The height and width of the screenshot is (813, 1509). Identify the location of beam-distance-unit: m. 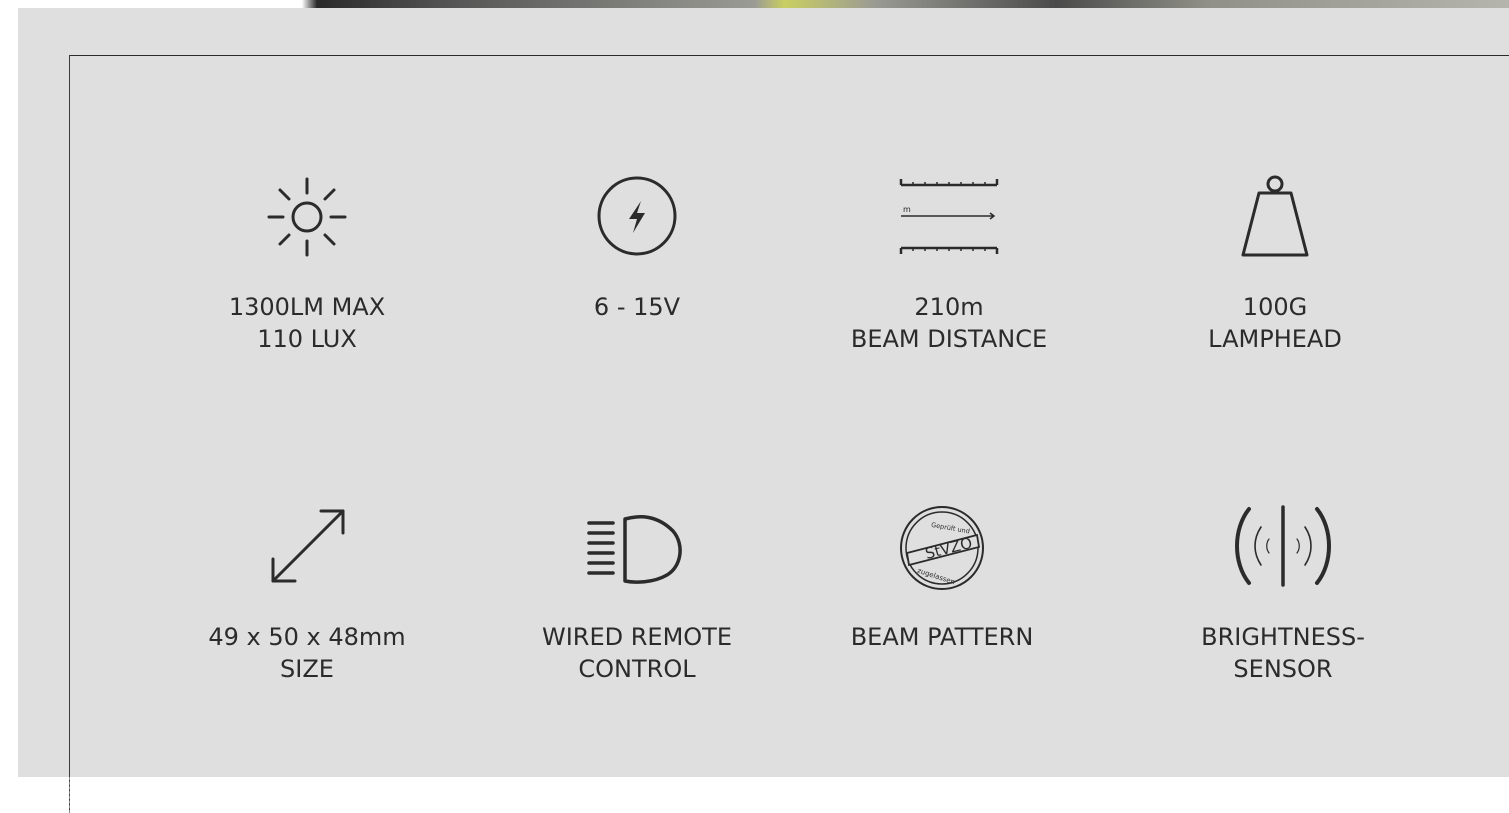
(907, 209).